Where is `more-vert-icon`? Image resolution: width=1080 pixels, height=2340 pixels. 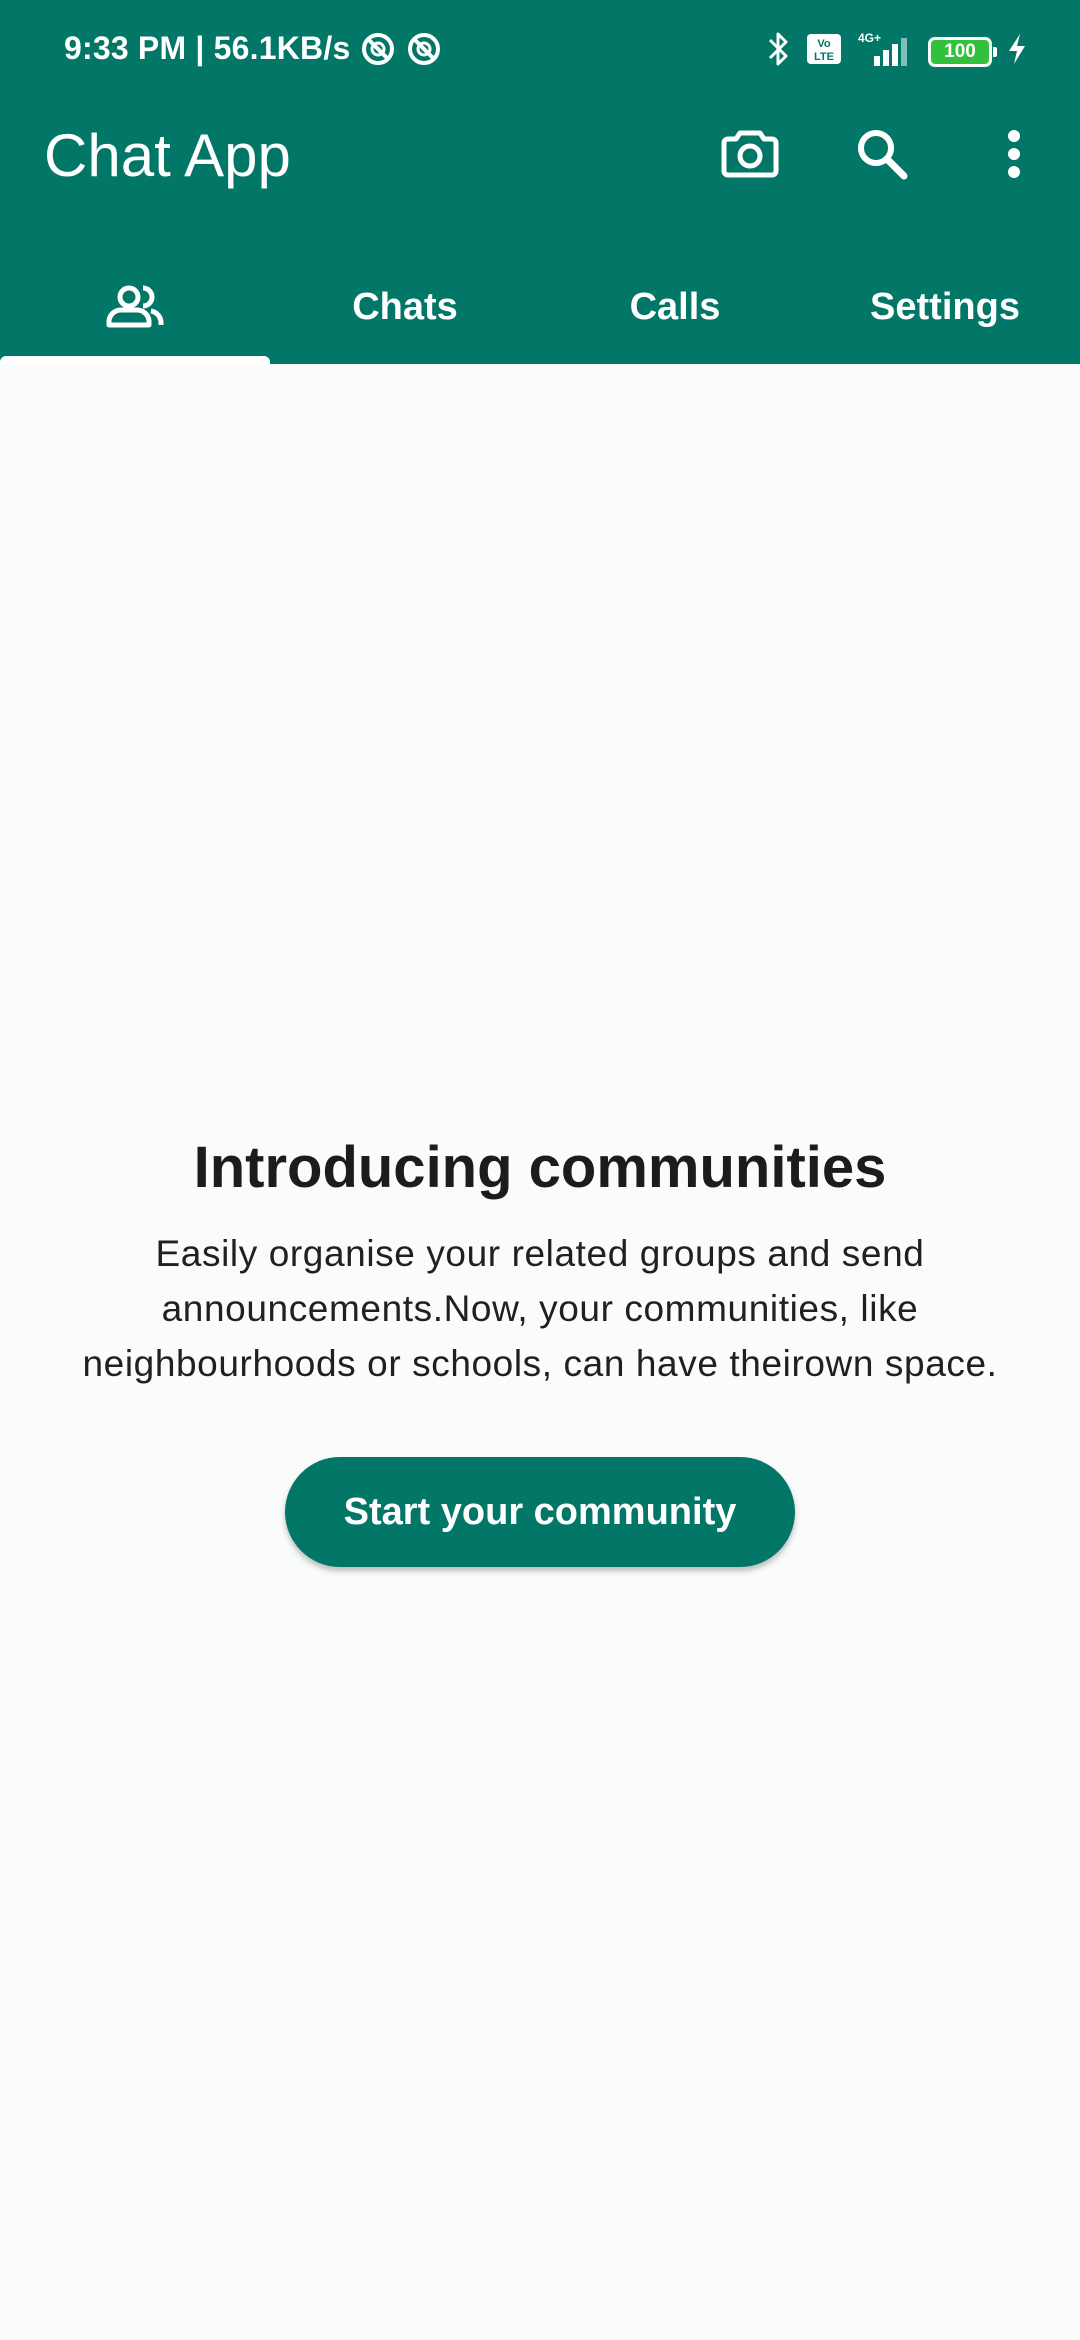
more-vert-icon is located at coordinates (1014, 154).